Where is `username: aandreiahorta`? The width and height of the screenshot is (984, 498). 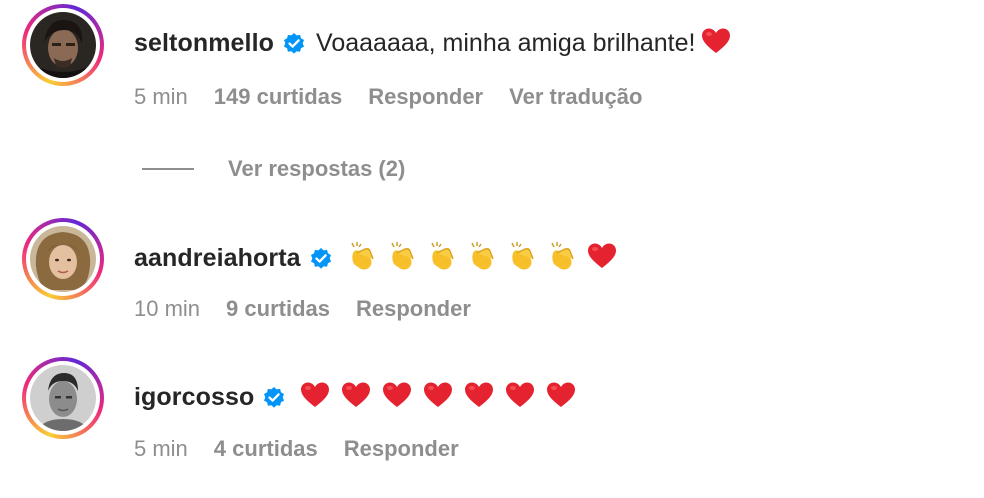
username: aandreiahorta is located at coordinates (217, 258).